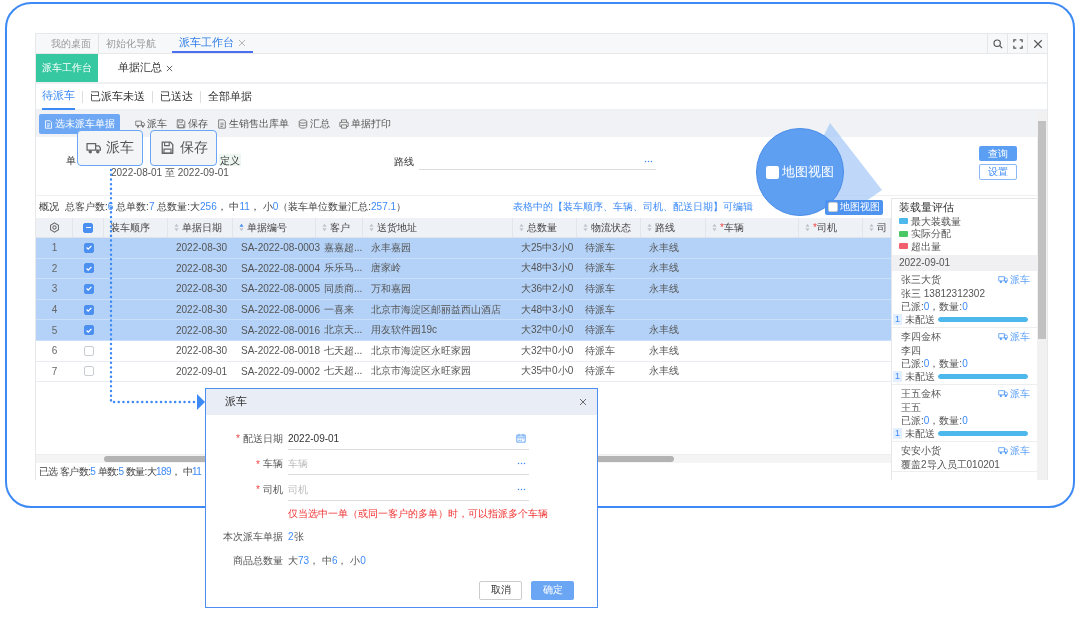 The height and width of the screenshot is (626, 1080). Describe the element at coordinates (418, 513) in the screenshot. I see `warning-text: 仅当选中一单（或同一客户的多单）时，可以指派多个车辆` at that location.